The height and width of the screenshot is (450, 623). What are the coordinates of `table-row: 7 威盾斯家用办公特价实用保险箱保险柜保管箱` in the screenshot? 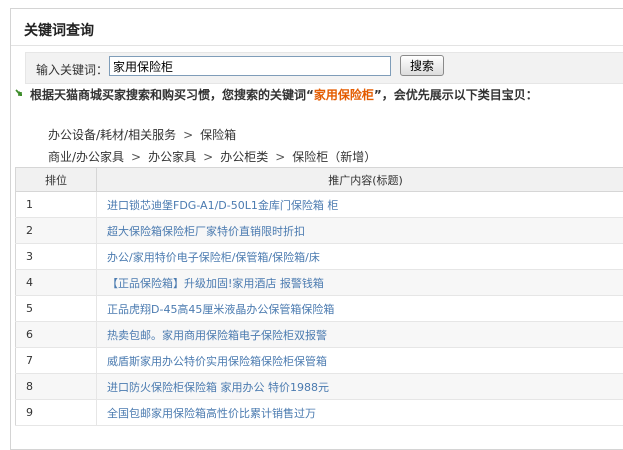 It's located at (319, 361).